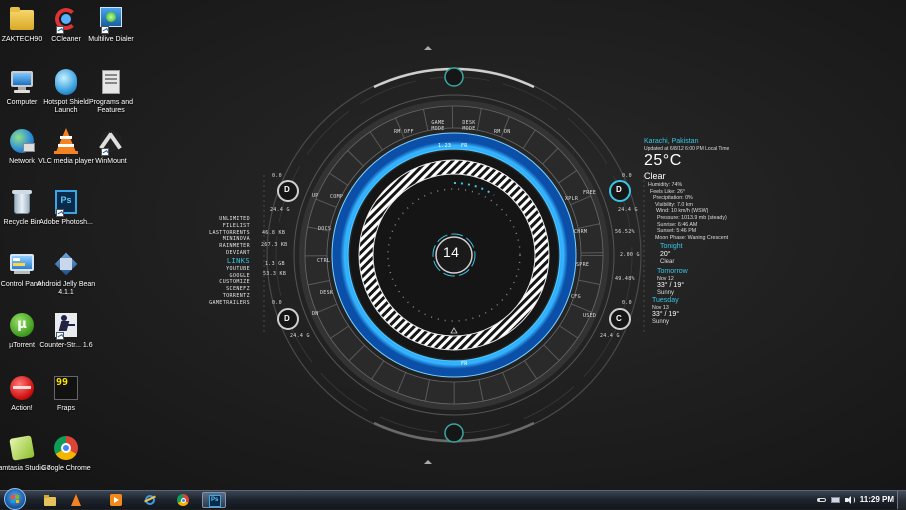  I want to click on taskbar-media-player-button, so click(116, 500).